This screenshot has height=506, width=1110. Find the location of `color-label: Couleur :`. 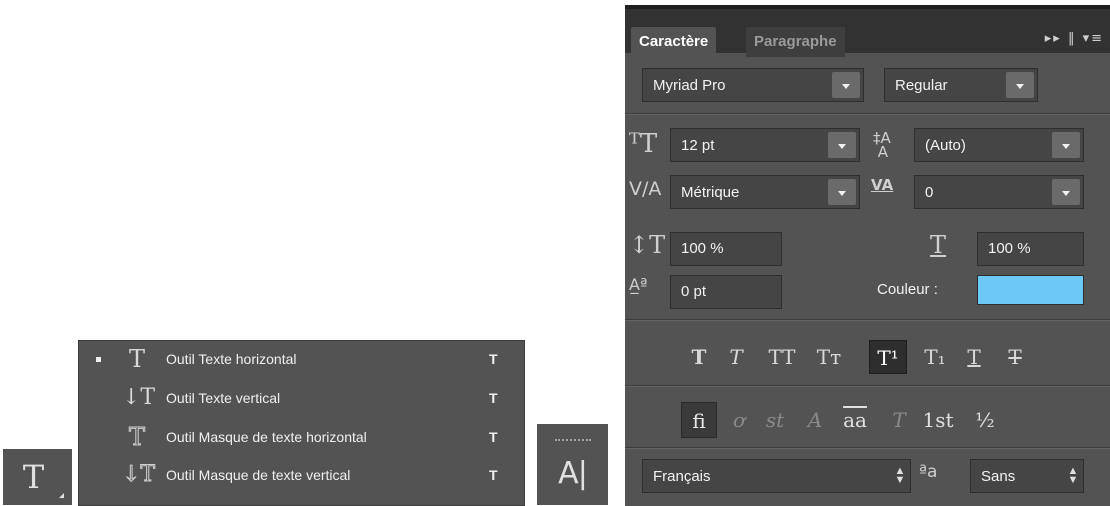

color-label: Couleur : is located at coordinates (907, 289).